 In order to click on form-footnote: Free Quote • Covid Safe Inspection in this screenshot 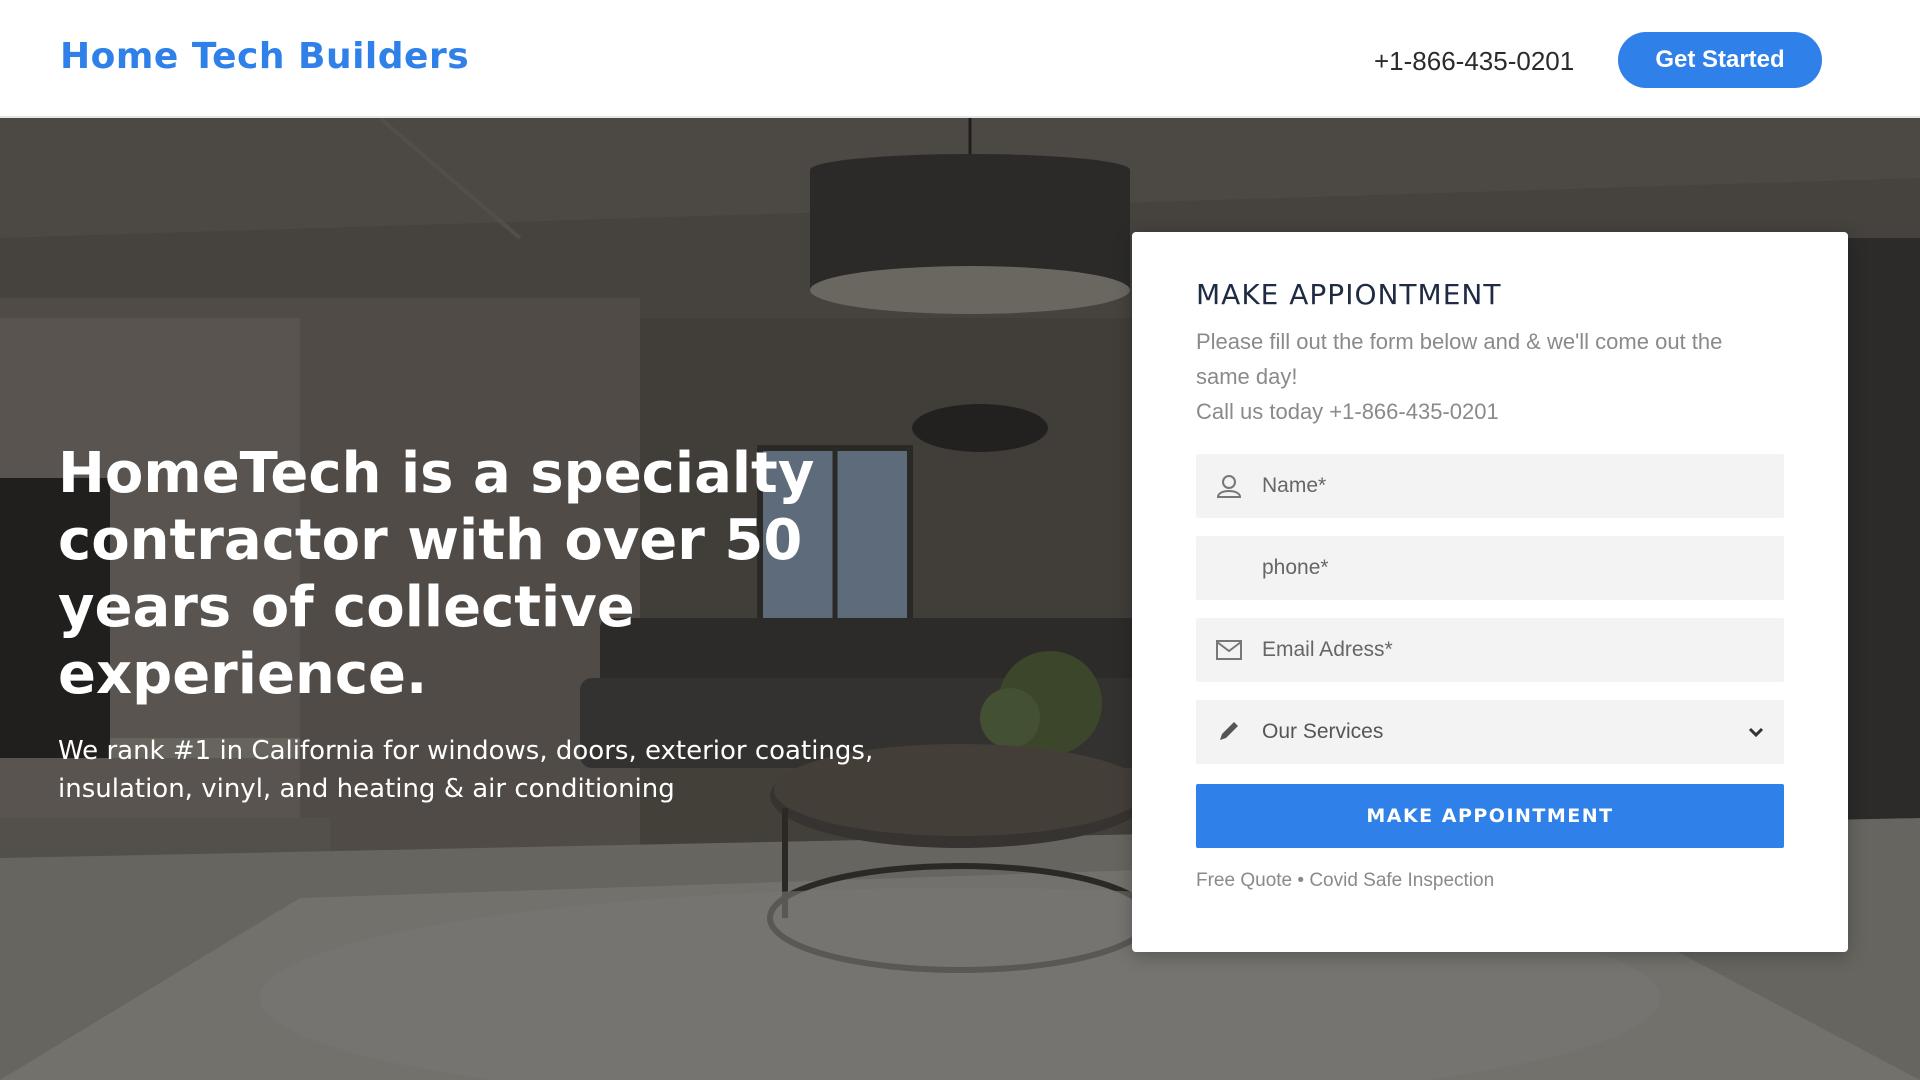, I will do `click(1345, 880)`.